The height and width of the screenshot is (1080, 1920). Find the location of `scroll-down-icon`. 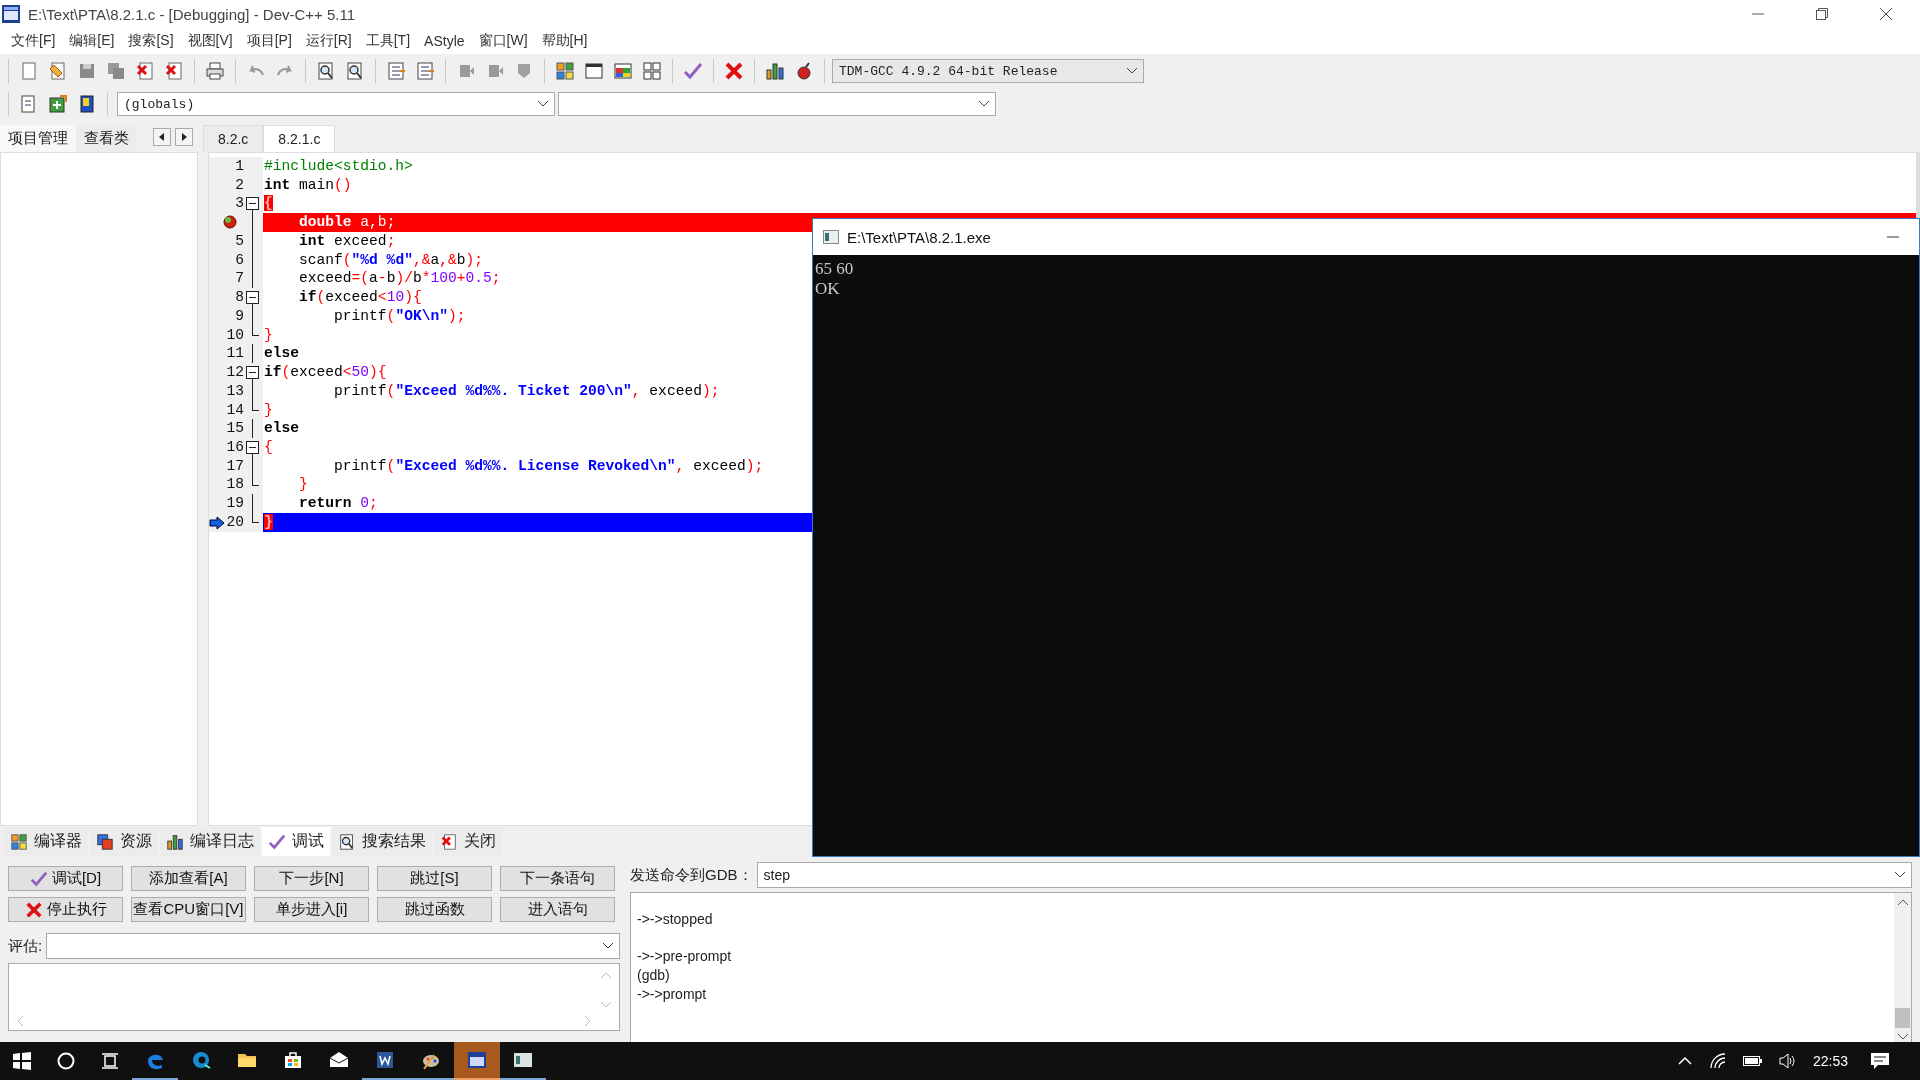

scroll-down-icon is located at coordinates (1902, 1037).